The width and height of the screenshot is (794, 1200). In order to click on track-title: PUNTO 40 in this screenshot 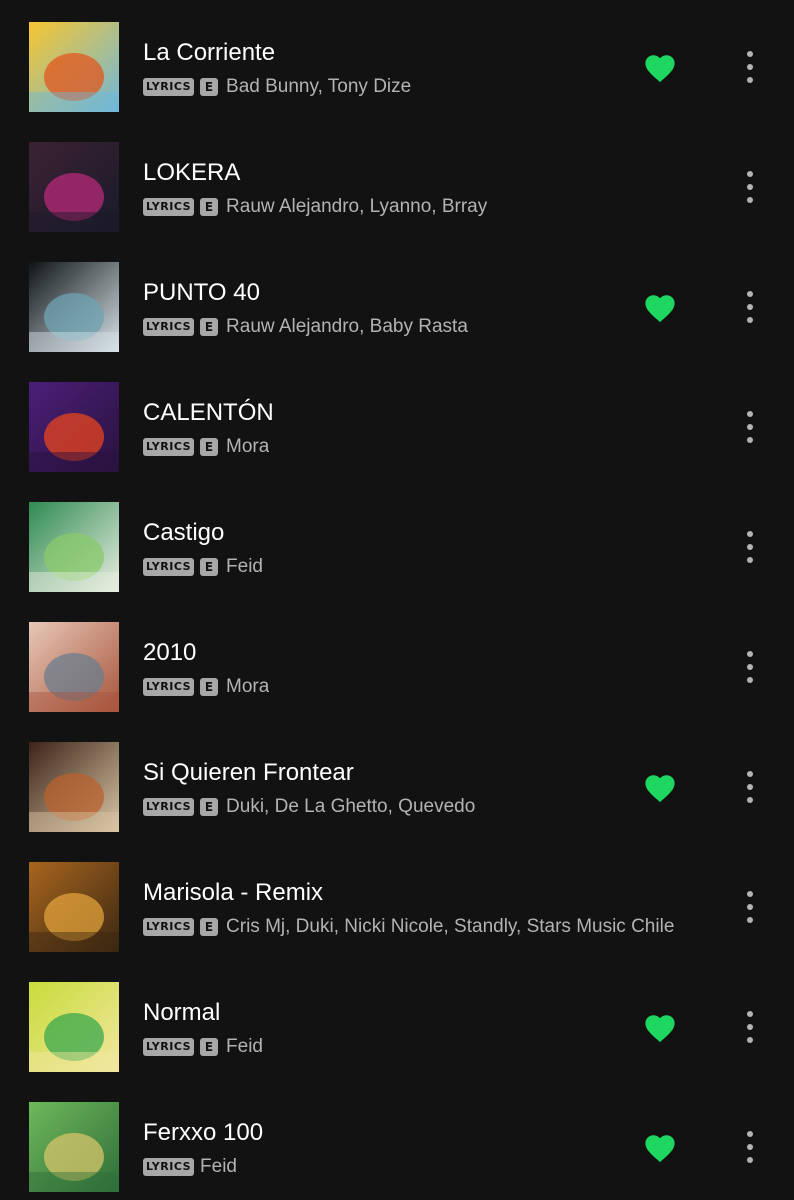, I will do `click(201, 292)`.